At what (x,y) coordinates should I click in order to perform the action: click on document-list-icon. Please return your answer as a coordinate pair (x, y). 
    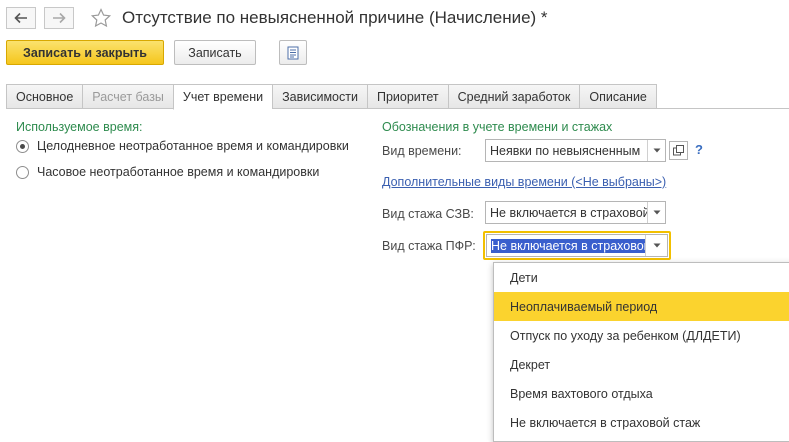
    Looking at the image, I should click on (293, 52).